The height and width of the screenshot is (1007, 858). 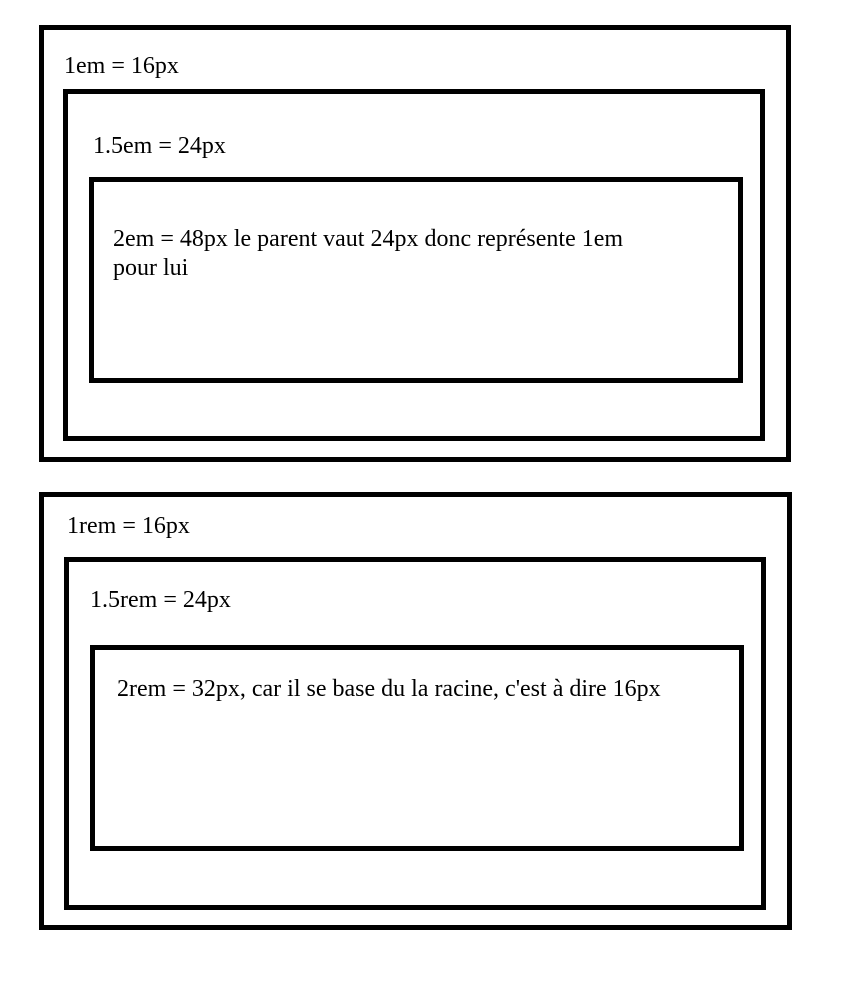 I want to click on em-middle-label: 1.5em = 24px, so click(x=159, y=146).